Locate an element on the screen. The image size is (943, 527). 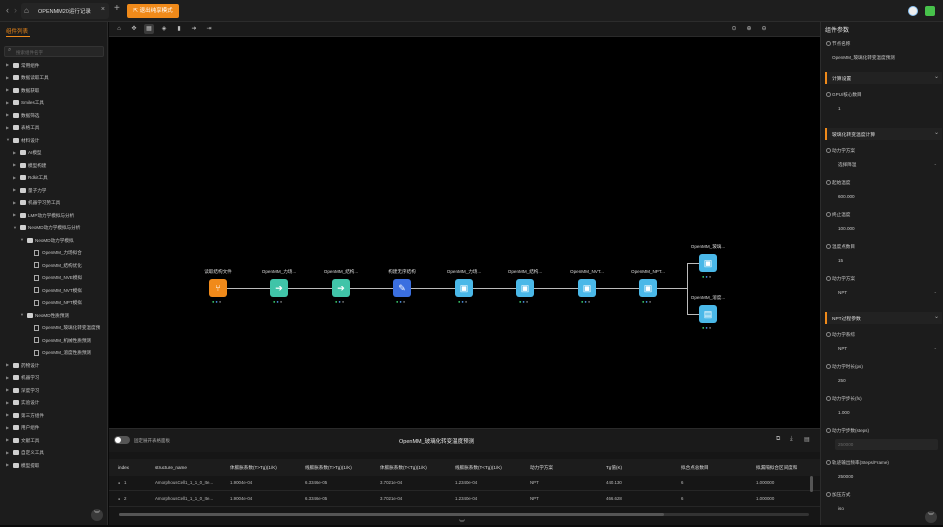
exit-focus-mode-button: ⇱ 退出纯享模式 is located at coordinates (153, 11).